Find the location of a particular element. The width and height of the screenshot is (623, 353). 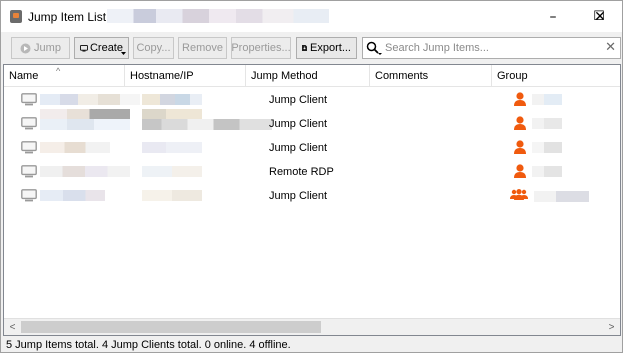

search-box: ✕ is located at coordinates (491, 48).